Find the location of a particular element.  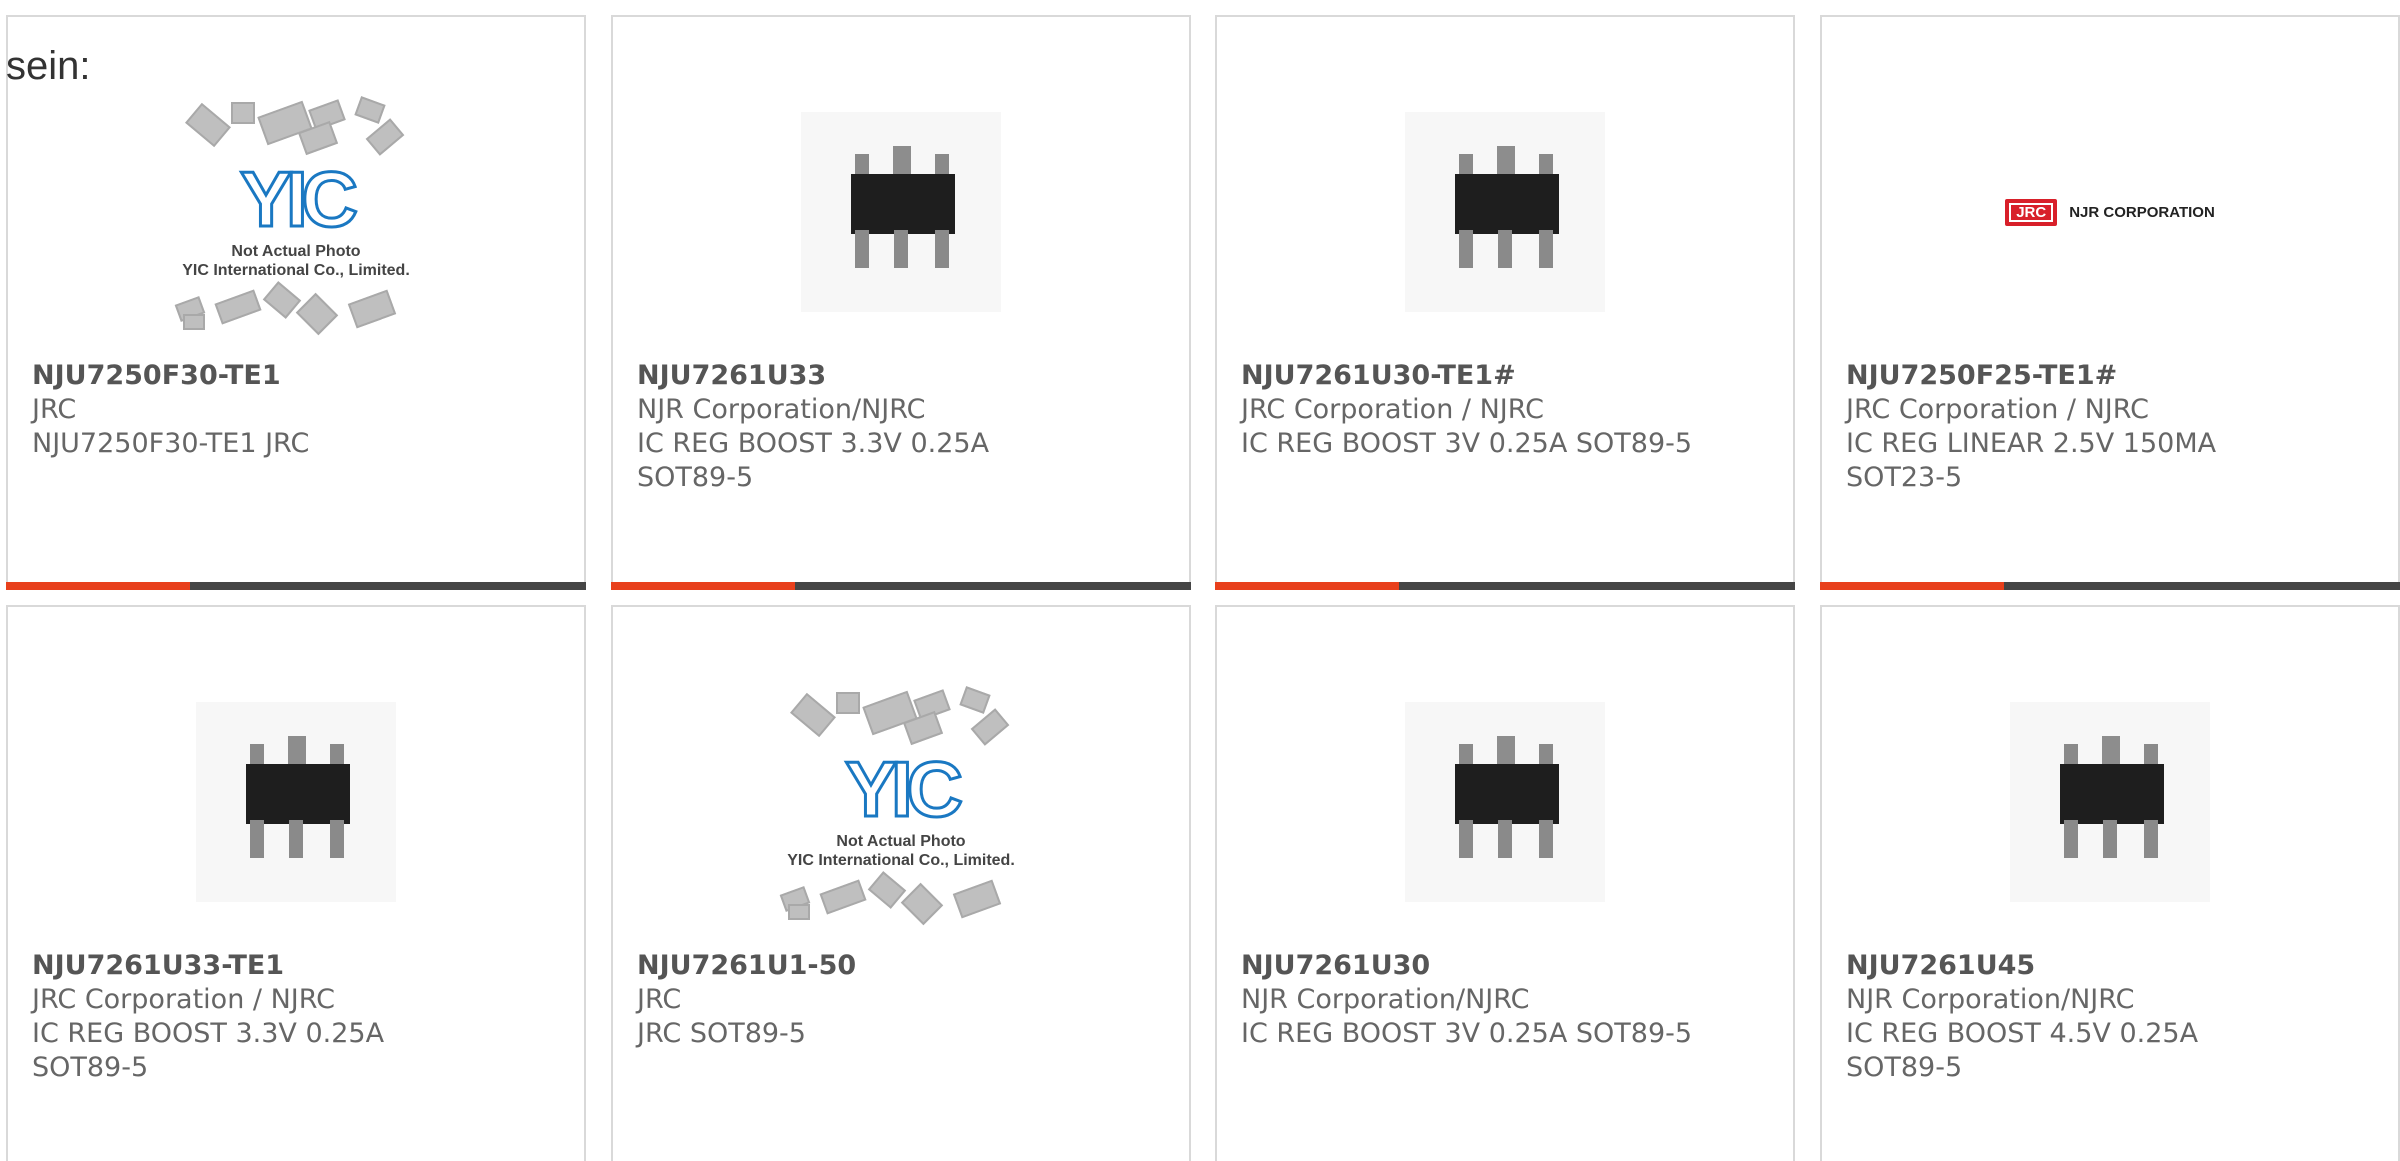

description: NJU7250F30-TE1 JRC is located at coordinates (171, 443).